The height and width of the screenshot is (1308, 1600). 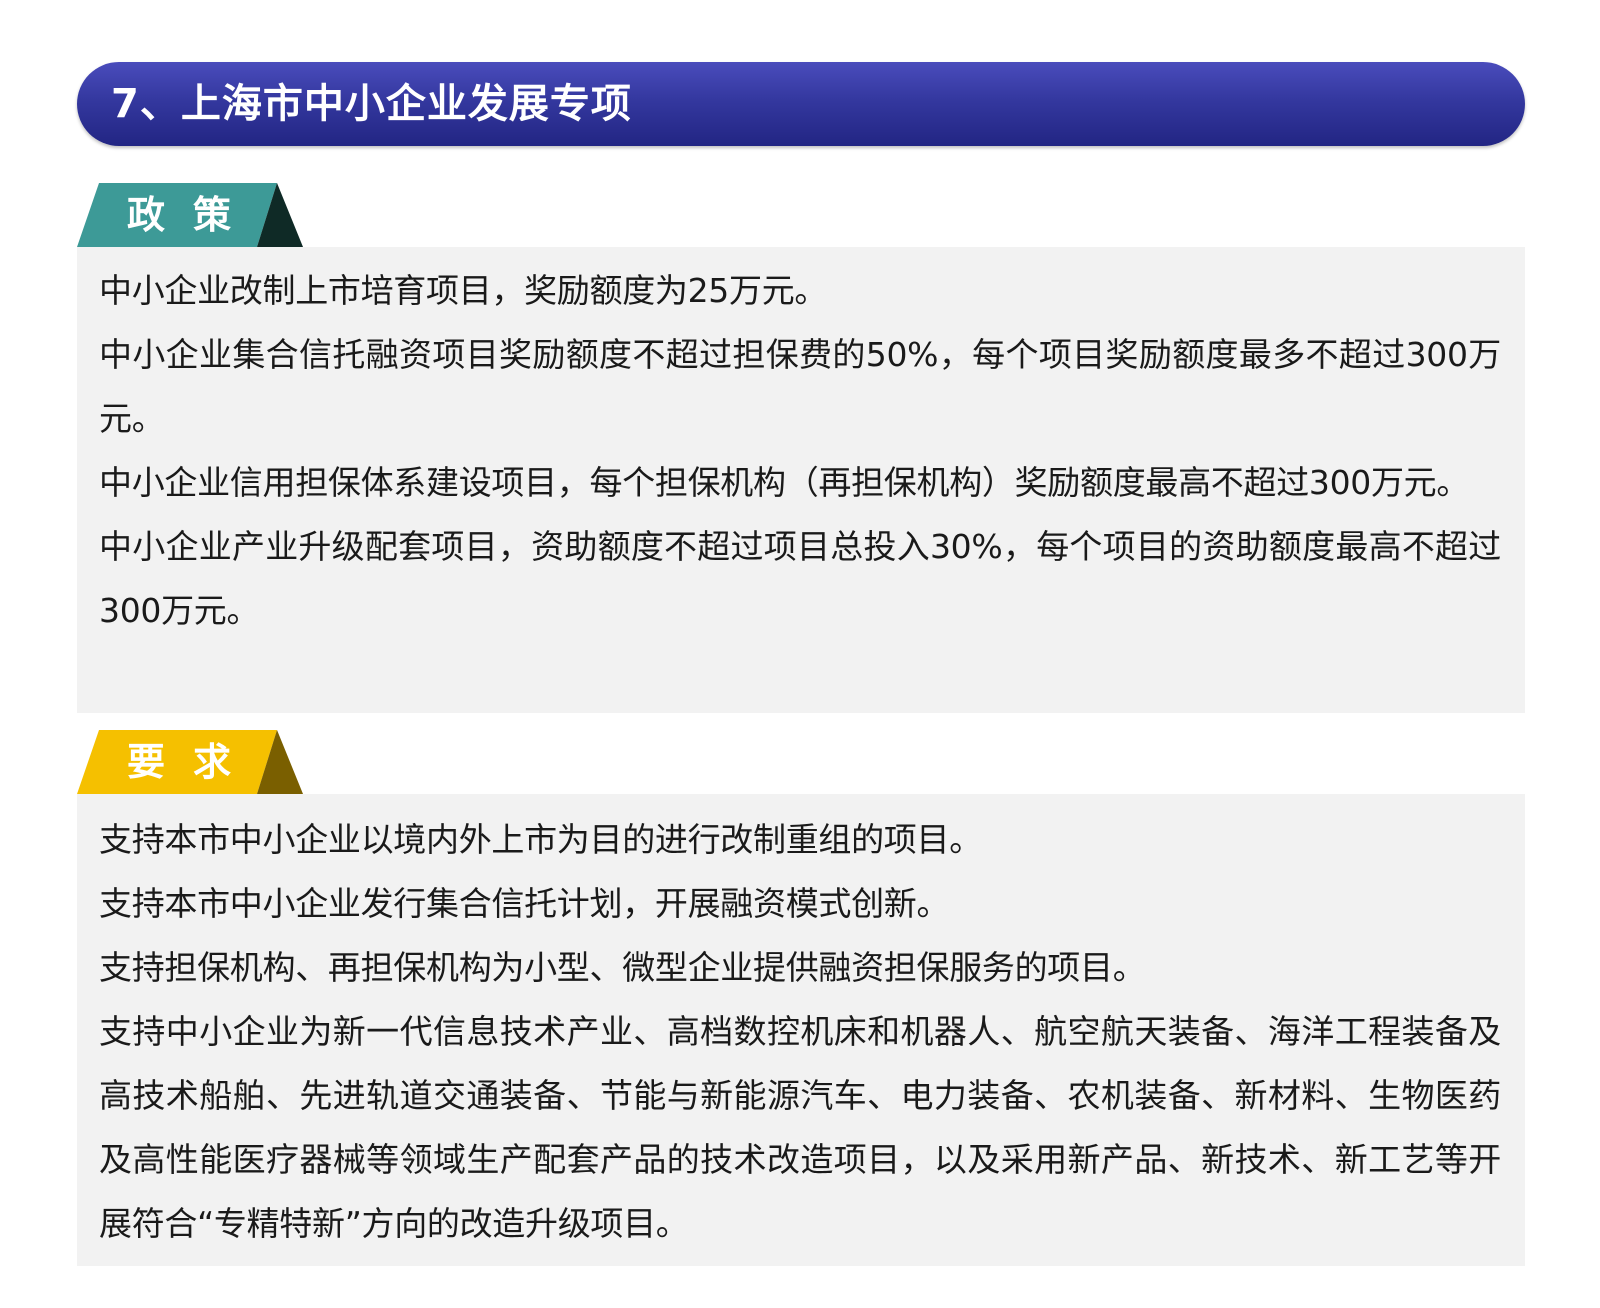 I want to click on requirement-item-3: 支持担保机构、再担保机构为小型、微型企业提供融资担保服务的项目。, so click(x=622, y=967).